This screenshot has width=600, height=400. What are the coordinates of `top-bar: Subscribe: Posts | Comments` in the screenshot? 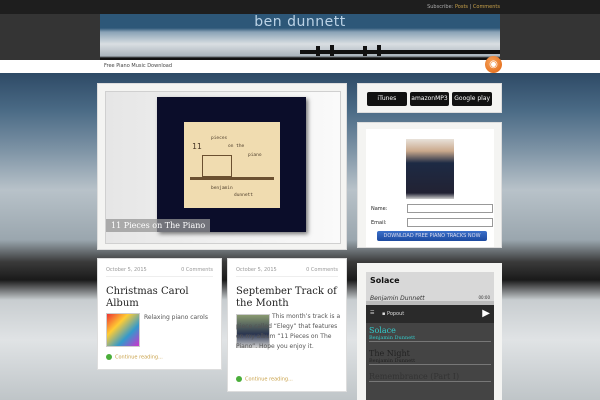 It's located at (300, 7).